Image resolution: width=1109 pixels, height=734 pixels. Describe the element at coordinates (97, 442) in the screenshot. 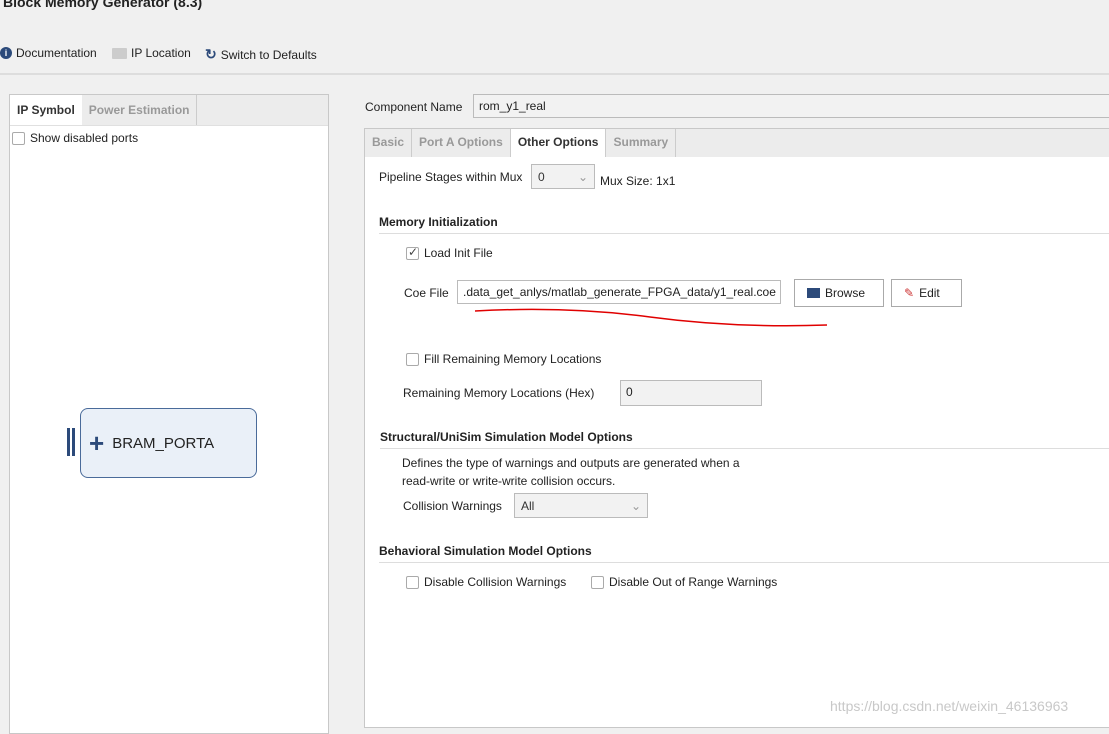

I see `plus-icon: +` at that location.